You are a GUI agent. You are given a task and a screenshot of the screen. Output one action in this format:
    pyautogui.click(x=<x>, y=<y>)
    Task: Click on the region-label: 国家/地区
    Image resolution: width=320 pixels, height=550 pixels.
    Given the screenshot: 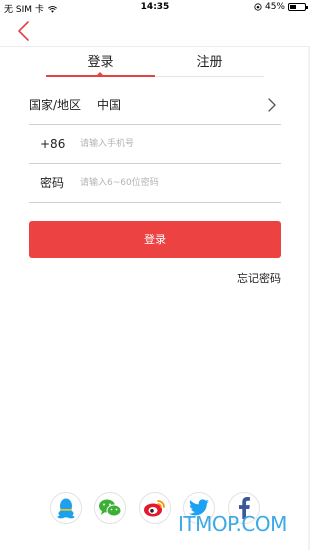 What is the action you would take?
    pyautogui.click(x=55, y=105)
    